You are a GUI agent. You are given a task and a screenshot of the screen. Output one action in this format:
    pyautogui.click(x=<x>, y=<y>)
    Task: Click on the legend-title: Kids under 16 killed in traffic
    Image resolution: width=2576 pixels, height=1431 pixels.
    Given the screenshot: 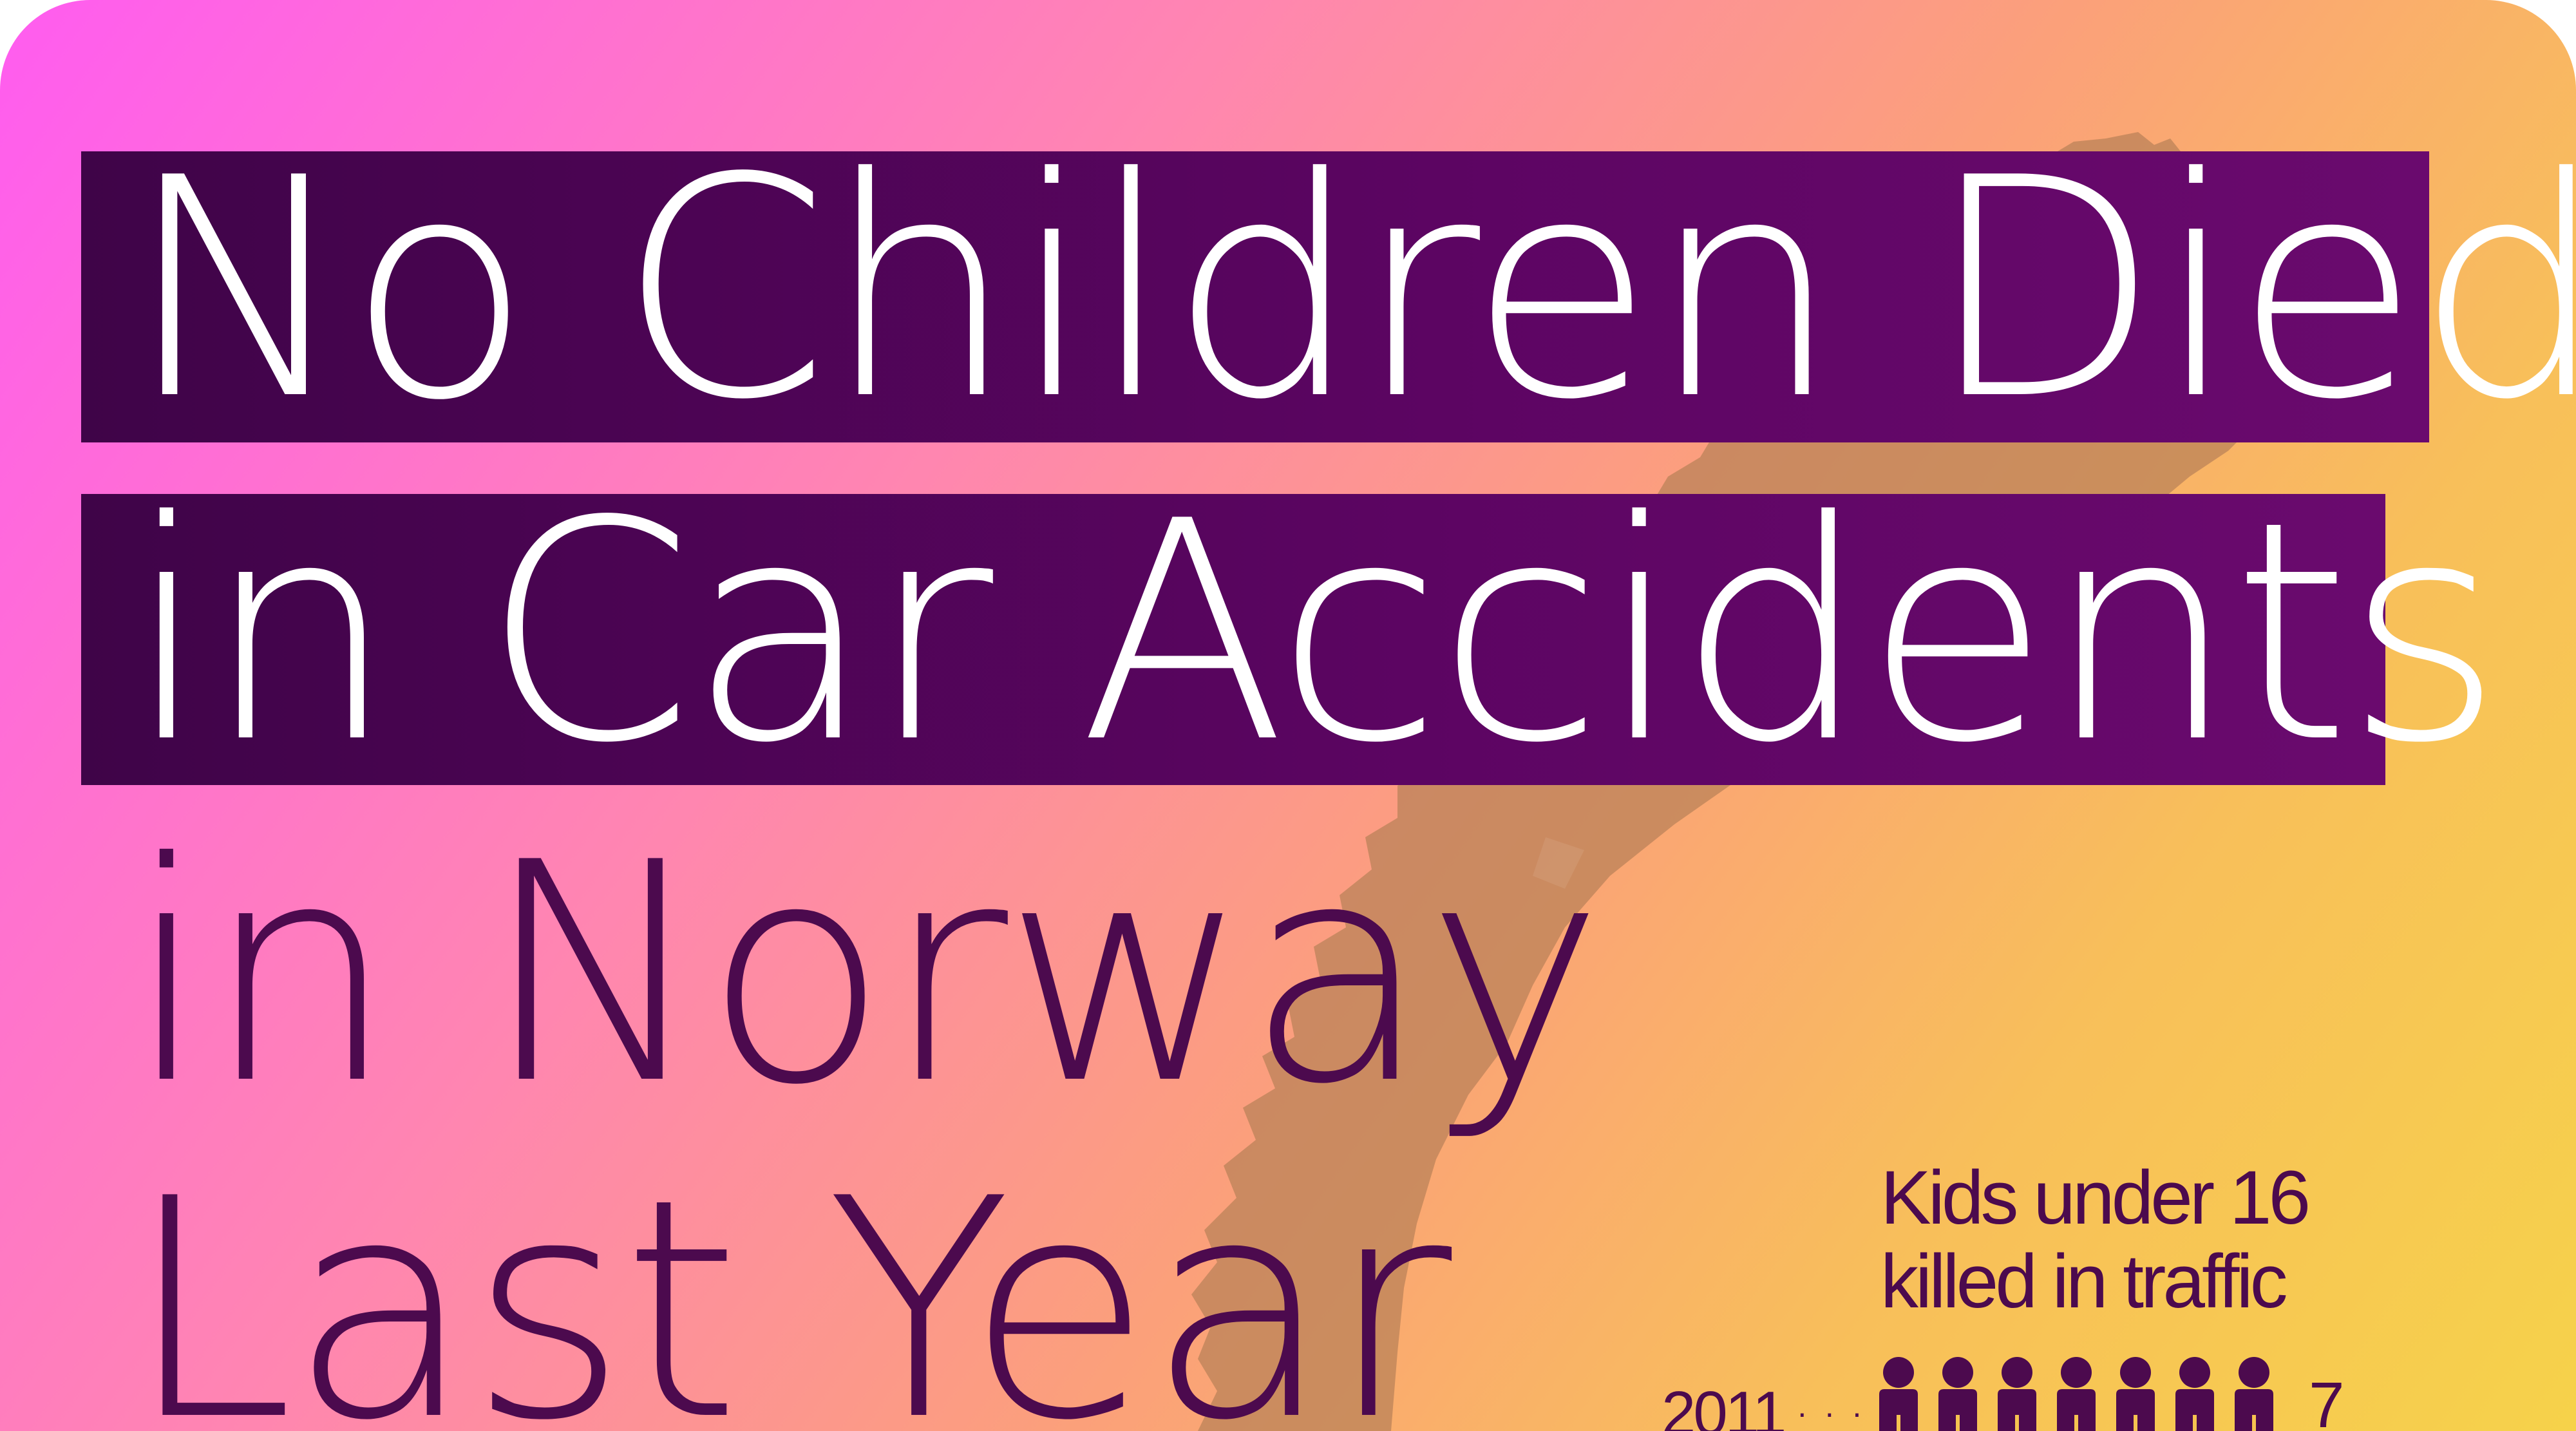 What is the action you would take?
    pyautogui.click(x=2095, y=1239)
    